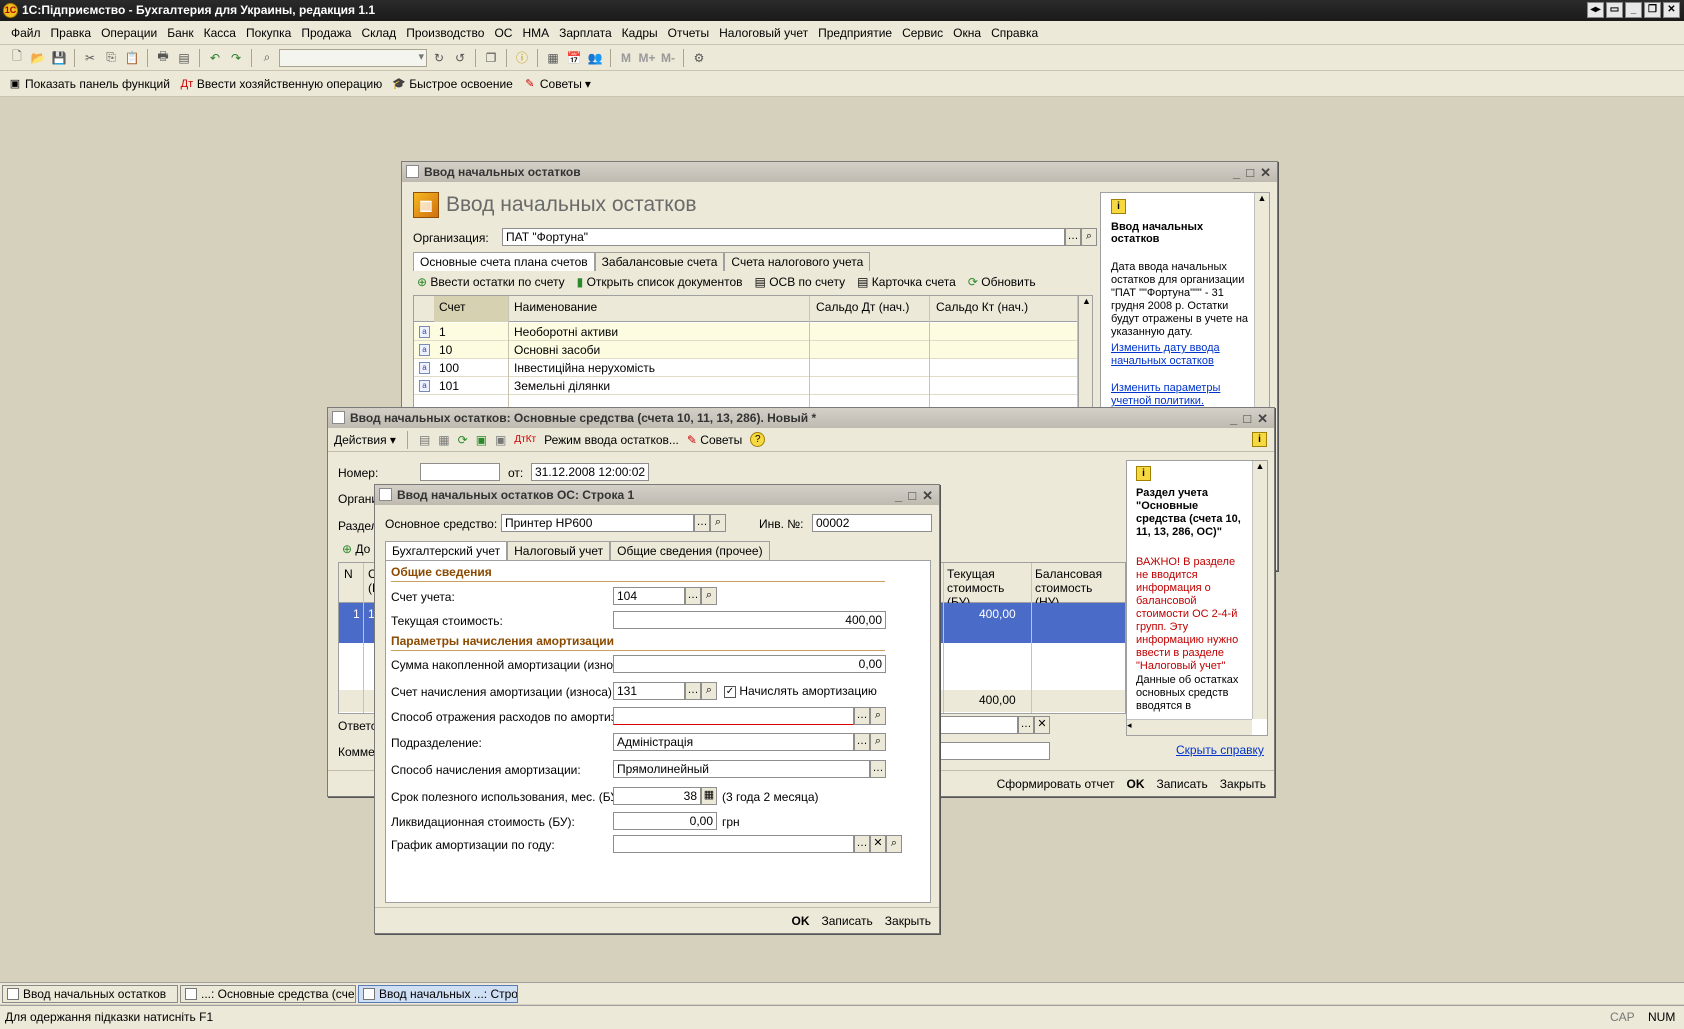  Describe the element at coordinates (1259, 590) in the screenshot. I see `help-scrollbar: ▲` at that location.